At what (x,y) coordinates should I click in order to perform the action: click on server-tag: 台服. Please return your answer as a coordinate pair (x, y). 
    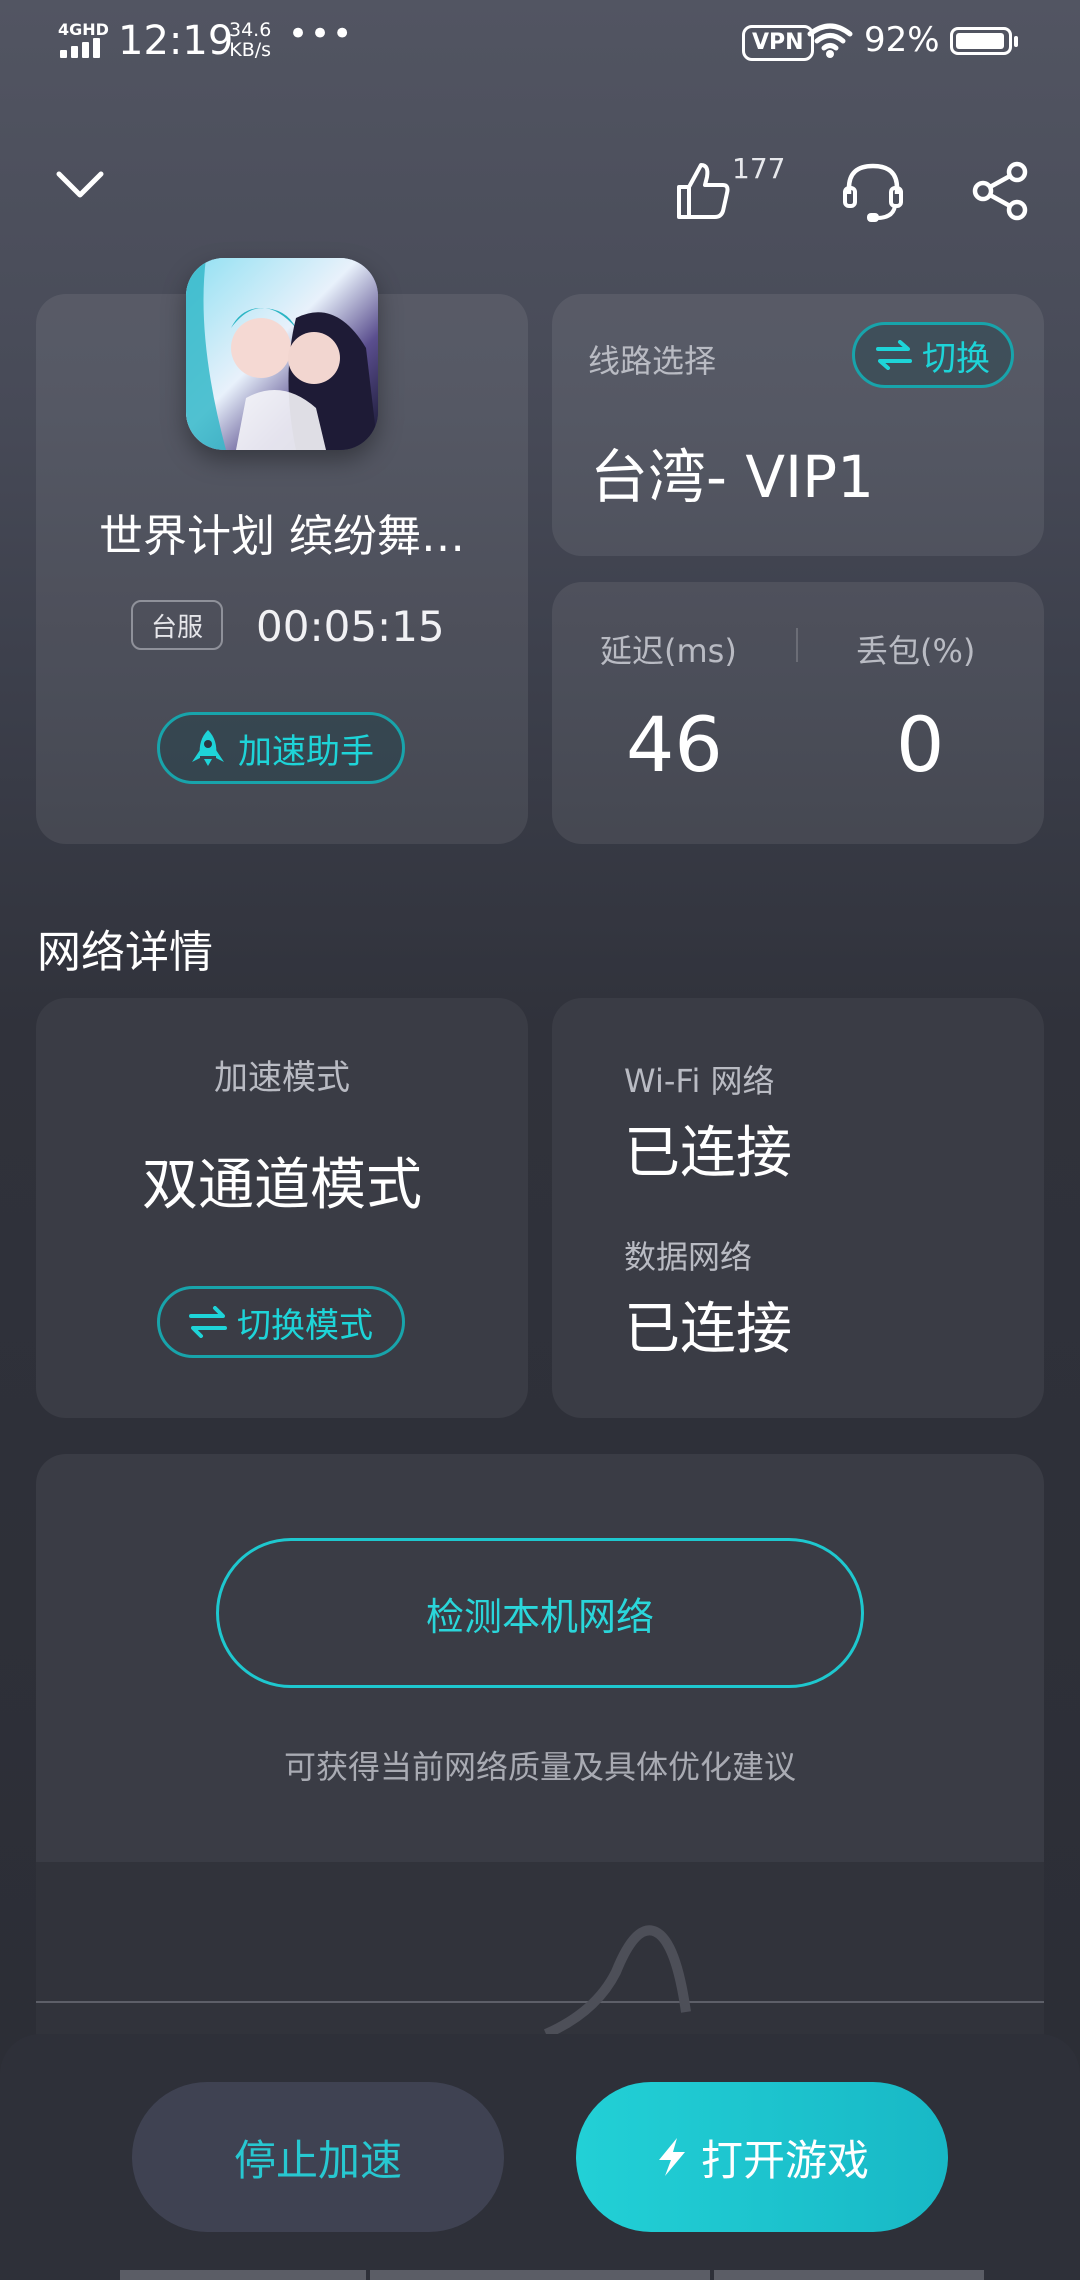
    Looking at the image, I should click on (177, 625).